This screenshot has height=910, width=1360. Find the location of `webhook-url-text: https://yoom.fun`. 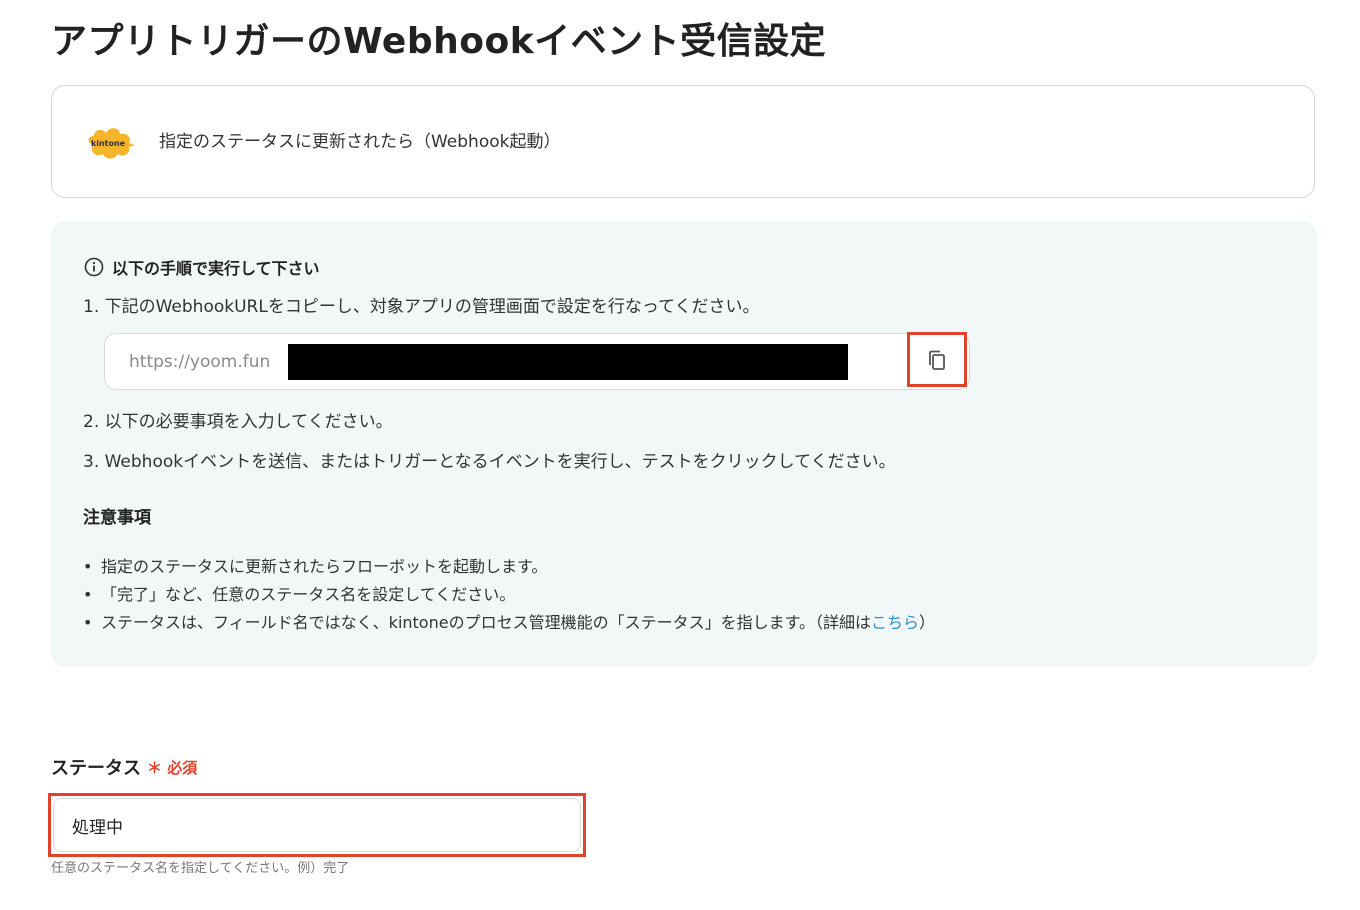

webhook-url-text: https://yoom.fun is located at coordinates (199, 362).